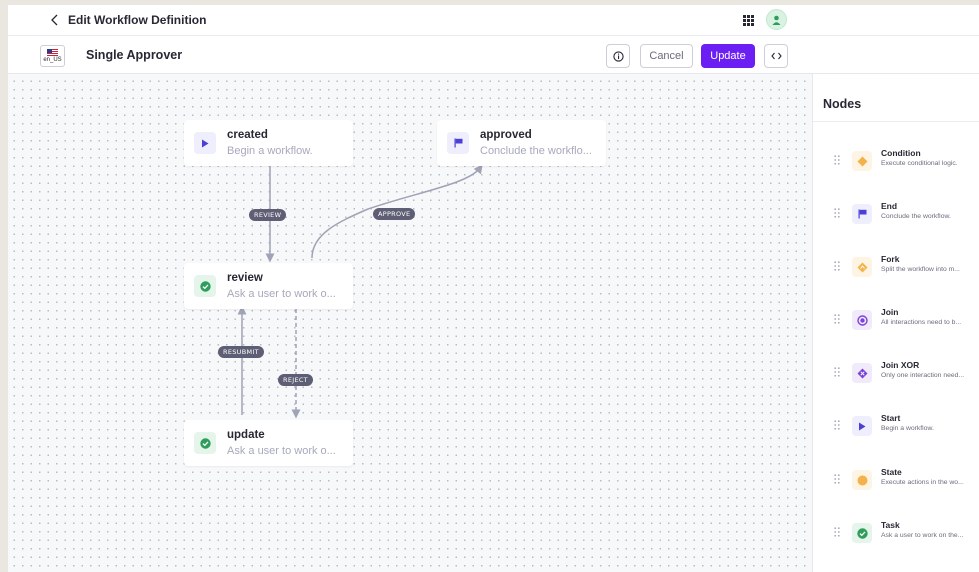 The image size is (979, 572). I want to click on apps-grid-icon, so click(748, 20).